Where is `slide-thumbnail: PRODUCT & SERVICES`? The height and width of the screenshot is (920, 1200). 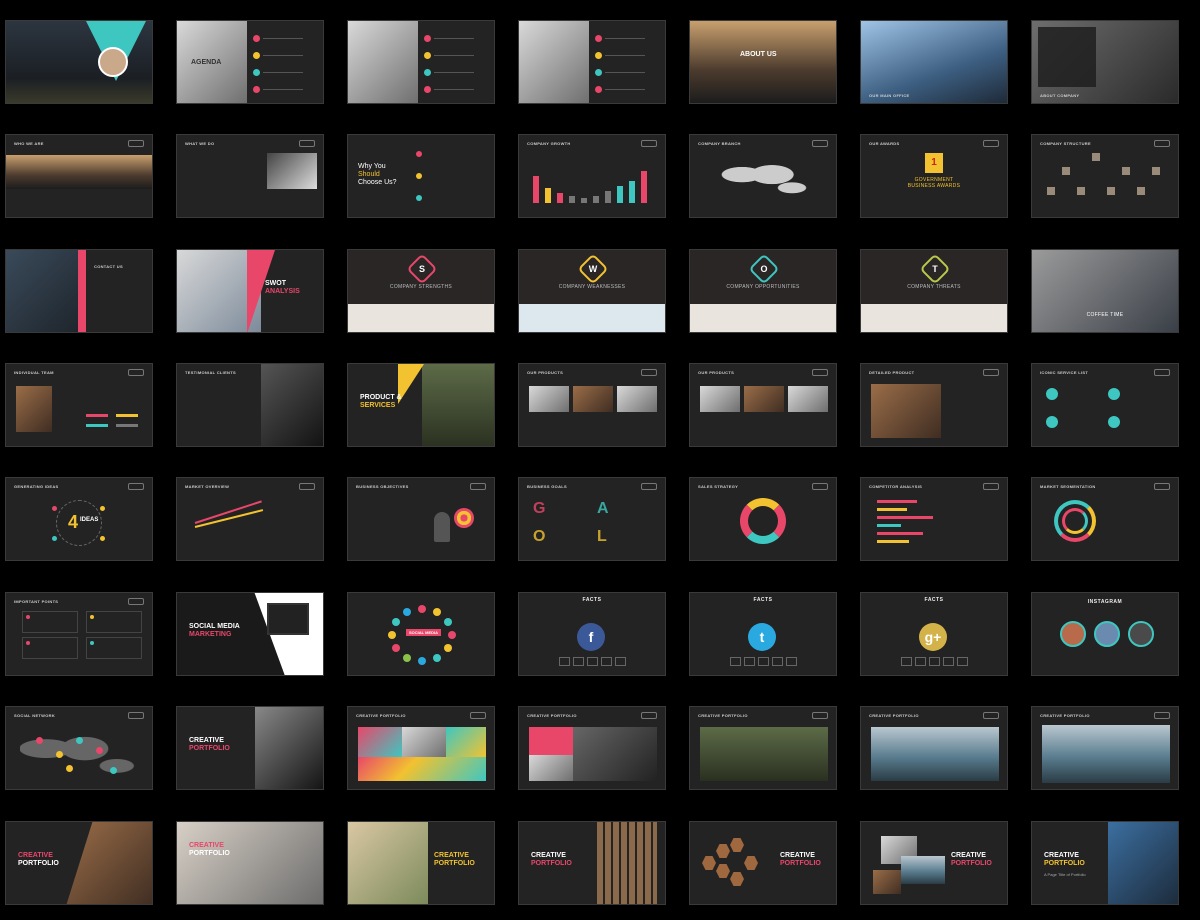 slide-thumbnail: PRODUCT & SERVICES is located at coordinates (421, 405).